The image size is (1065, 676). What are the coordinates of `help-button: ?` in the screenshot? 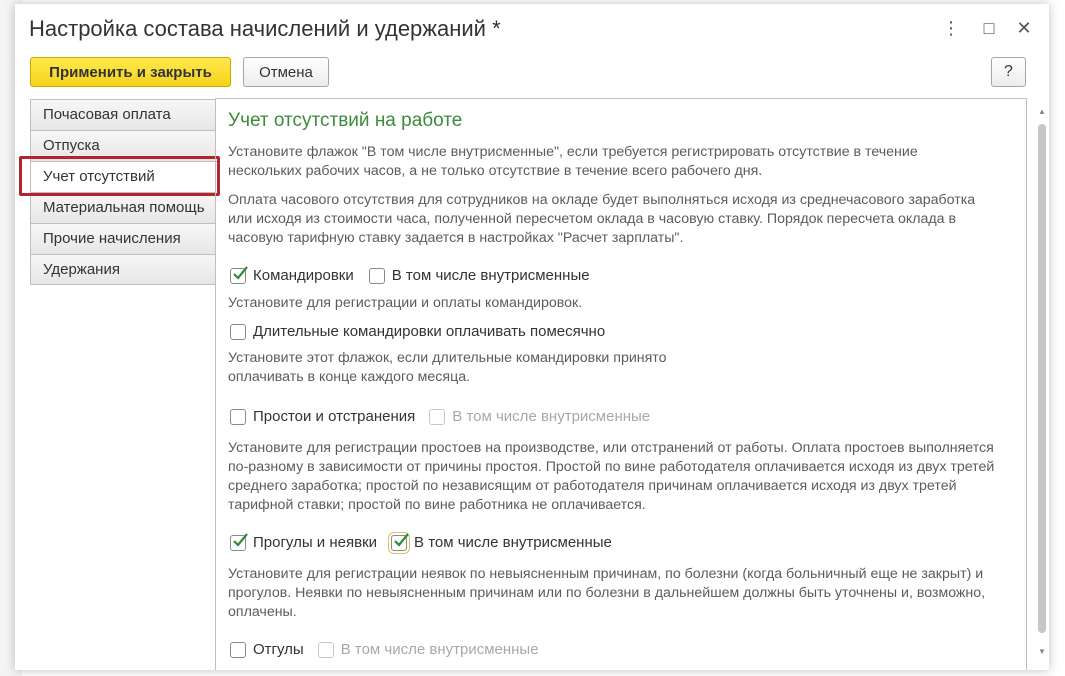 It's located at (1008, 72).